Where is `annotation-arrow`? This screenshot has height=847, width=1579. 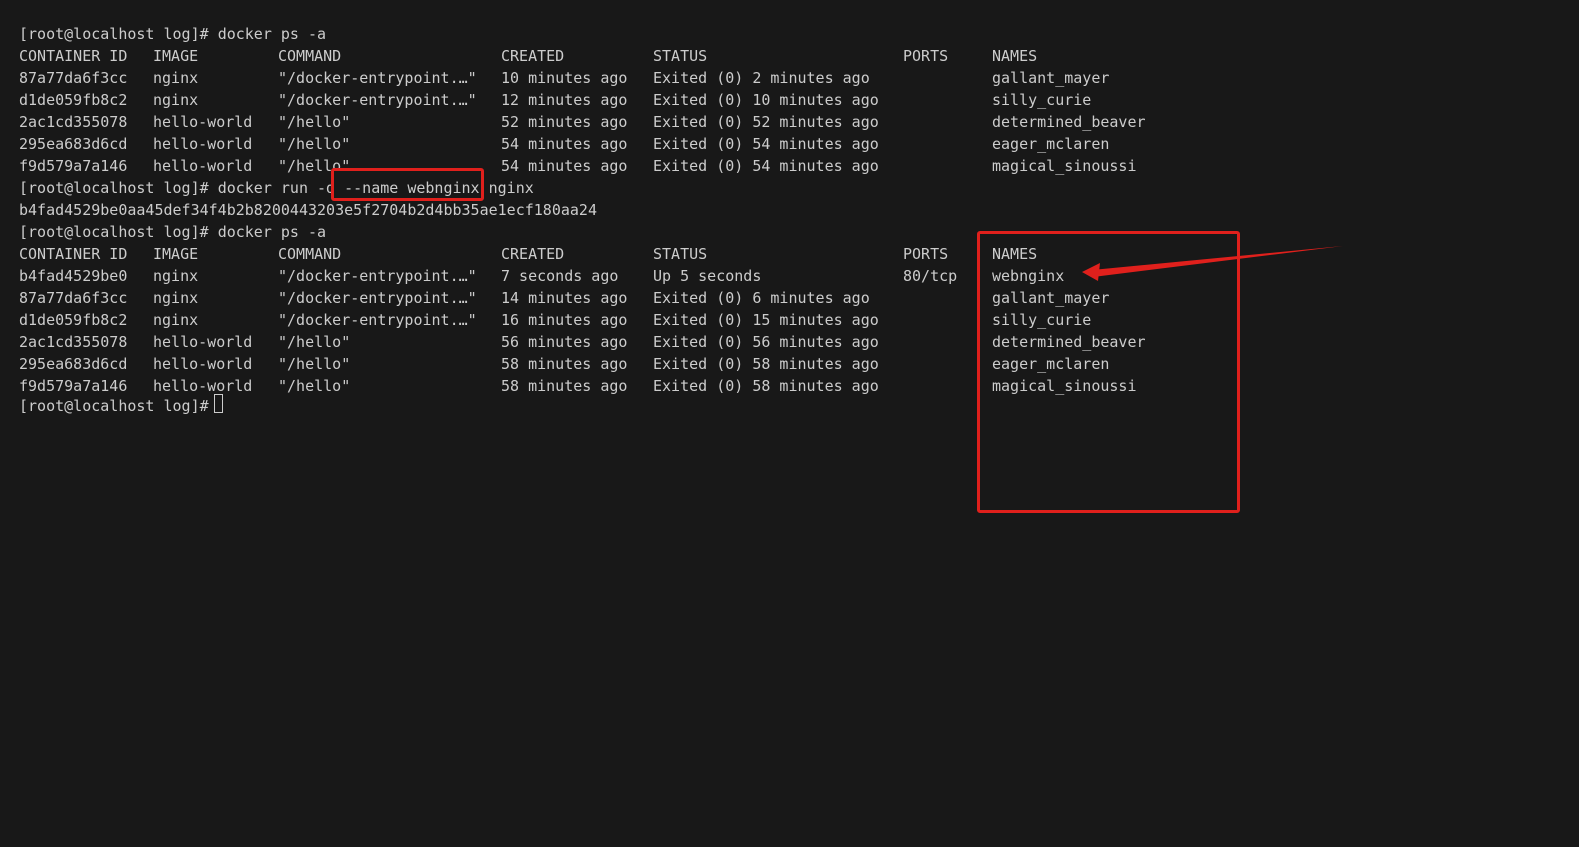
annotation-arrow is located at coordinates (1212, 263).